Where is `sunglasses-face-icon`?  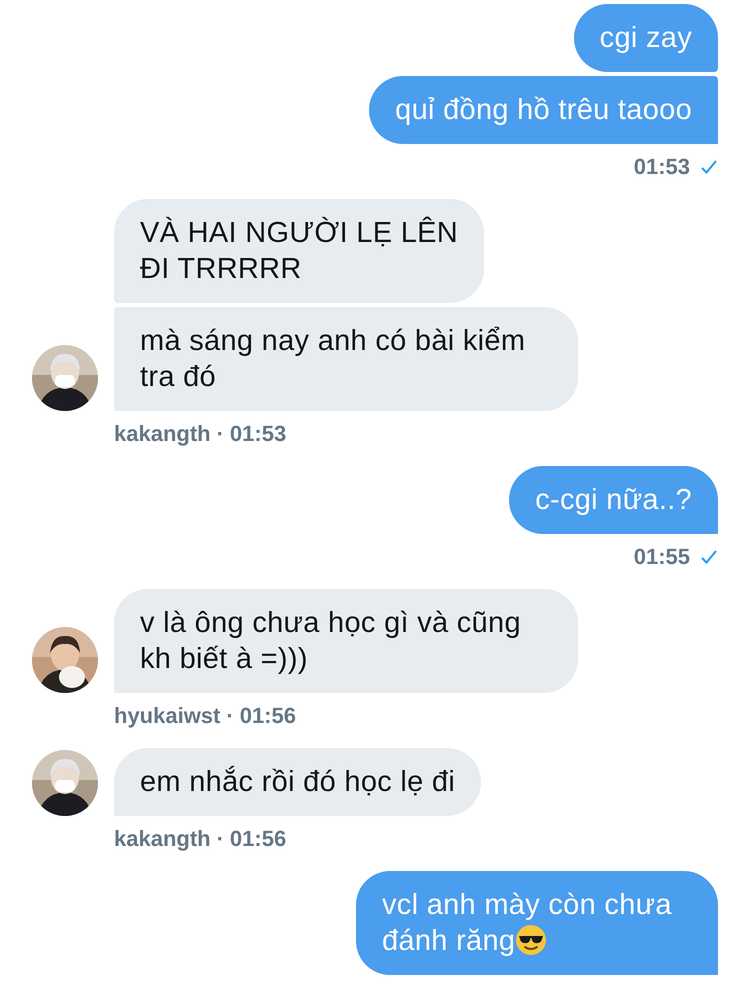
sunglasses-face-icon is located at coordinates (531, 940).